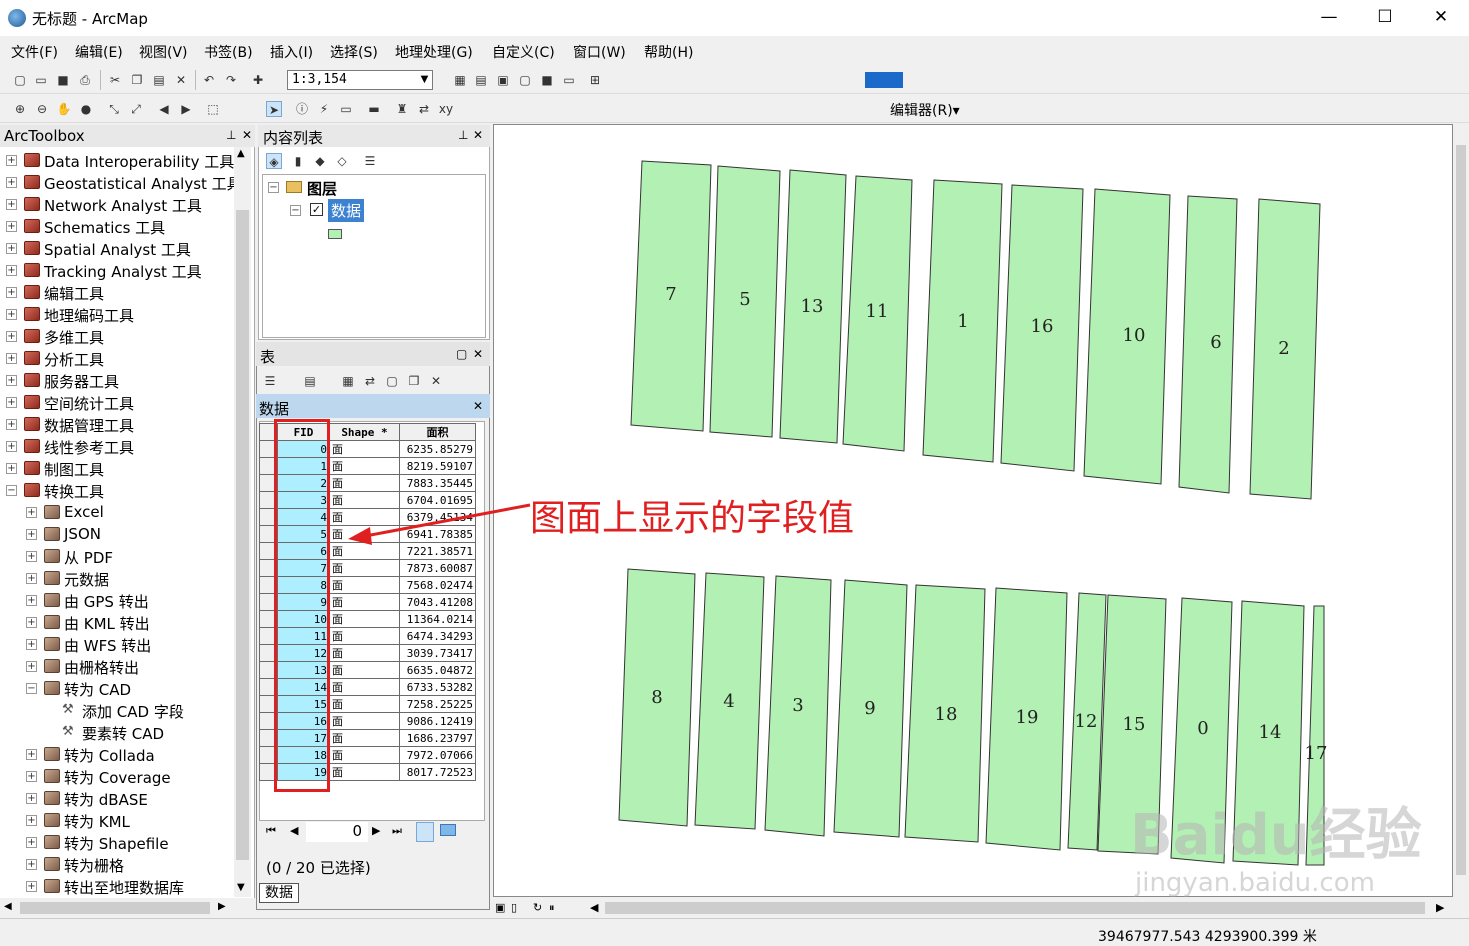 This screenshot has width=1469, height=946. I want to click on full-extent-icon: ●, so click(86, 109).